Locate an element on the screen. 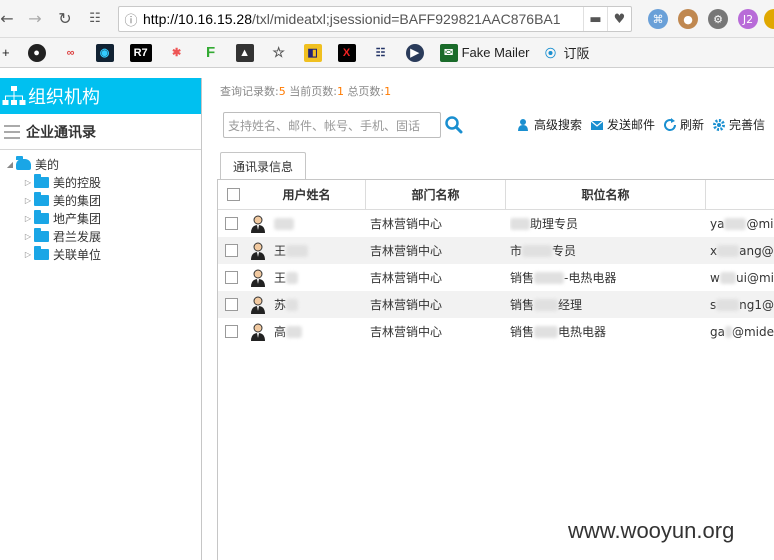 The width and height of the screenshot is (774, 560). tree-node-label: 美的 is located at coordinates (47, 164).